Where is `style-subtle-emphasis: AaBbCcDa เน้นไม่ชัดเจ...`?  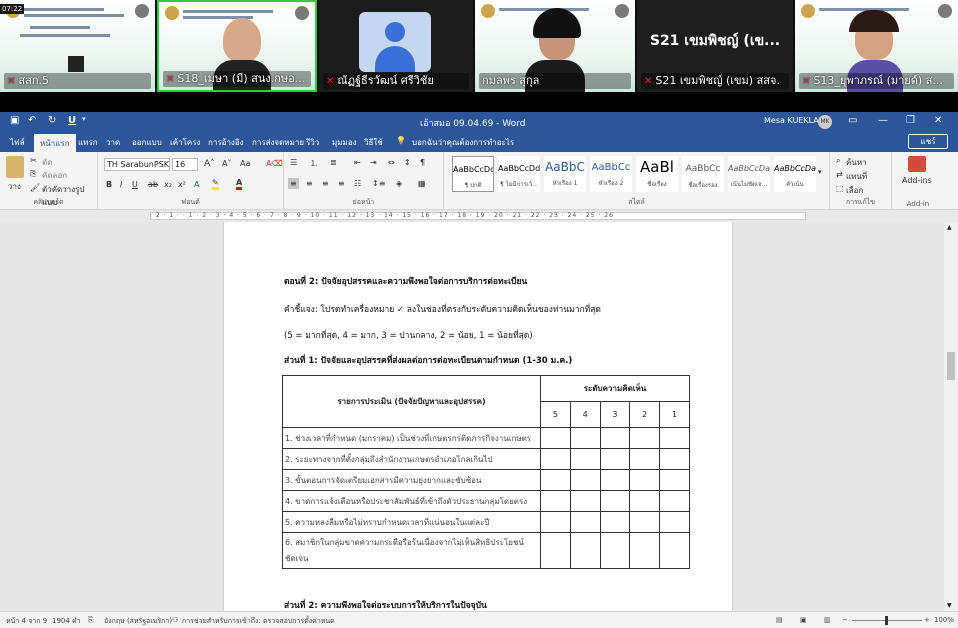 style-subtle-emphasis: AaBbCcDa เน้นไม่ชัดเจ... is located at coordinates (749, 174).